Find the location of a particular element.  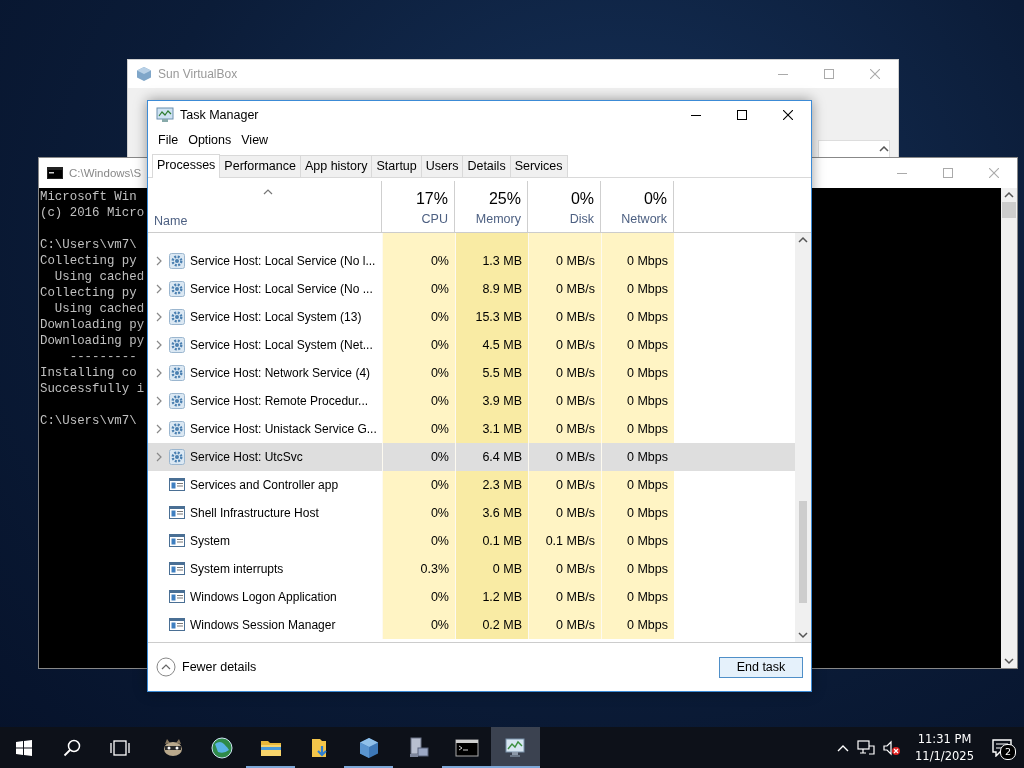

column-header: 17% CPU is located at coordinates (418, 206).